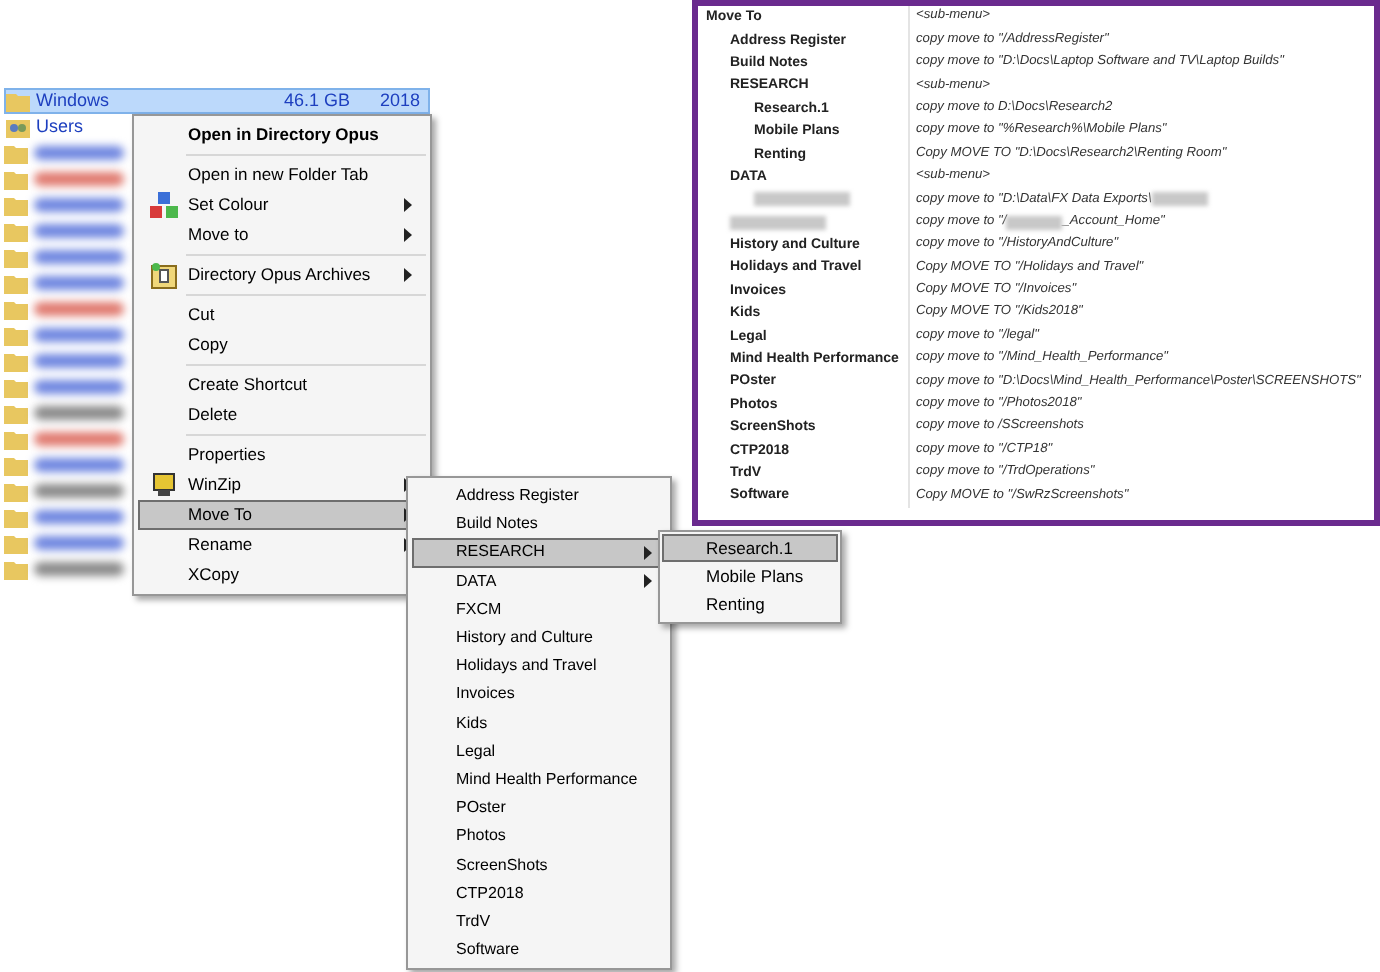  Describe the element at coordinates (282, 205) in the screenshot. I see `menu-item: Set Colour` at that location.